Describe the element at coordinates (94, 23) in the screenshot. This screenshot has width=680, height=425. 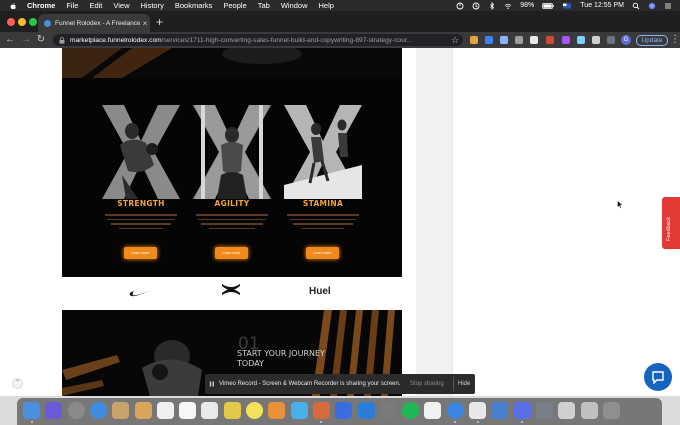
I see `browser-tab-active: Funnel Rolodex - A Freelance ×` at that location.